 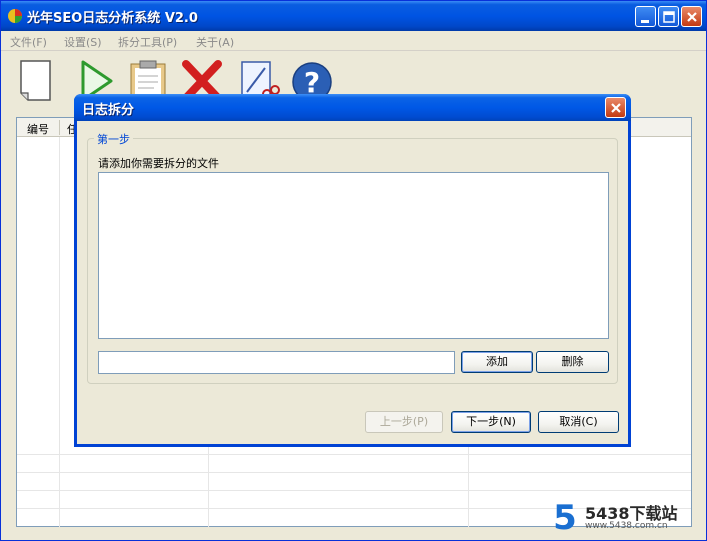 I want to click on maximize-button, so click(x=668, y=16).